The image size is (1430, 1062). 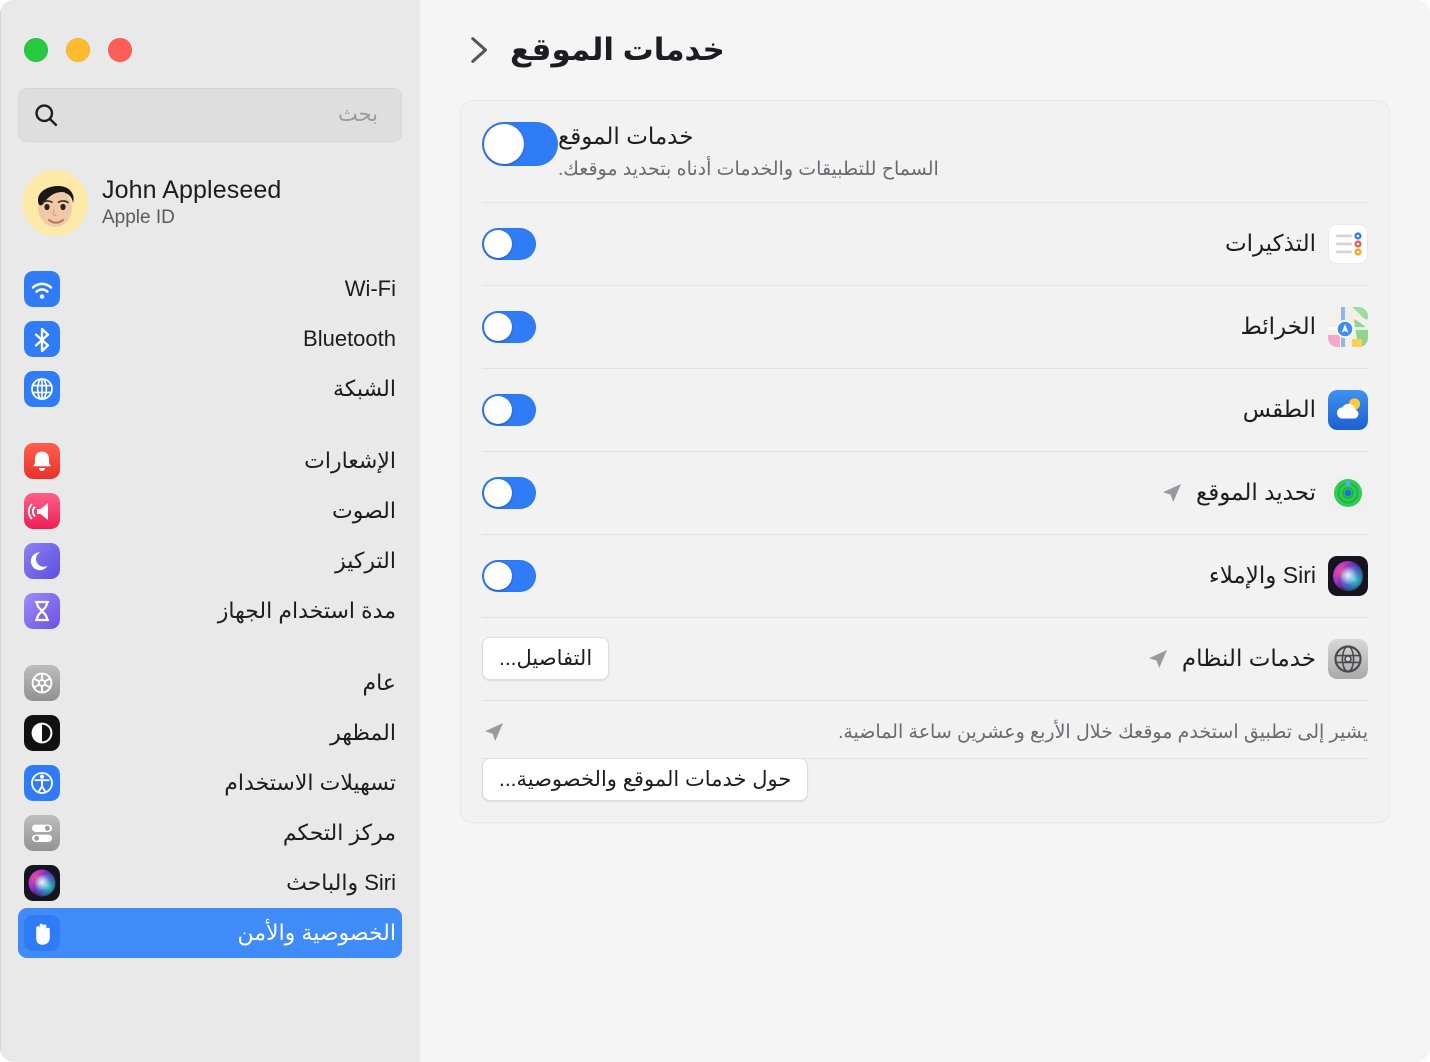 I want to click on account-name: John Appleseed, so click(x=192, y=190).